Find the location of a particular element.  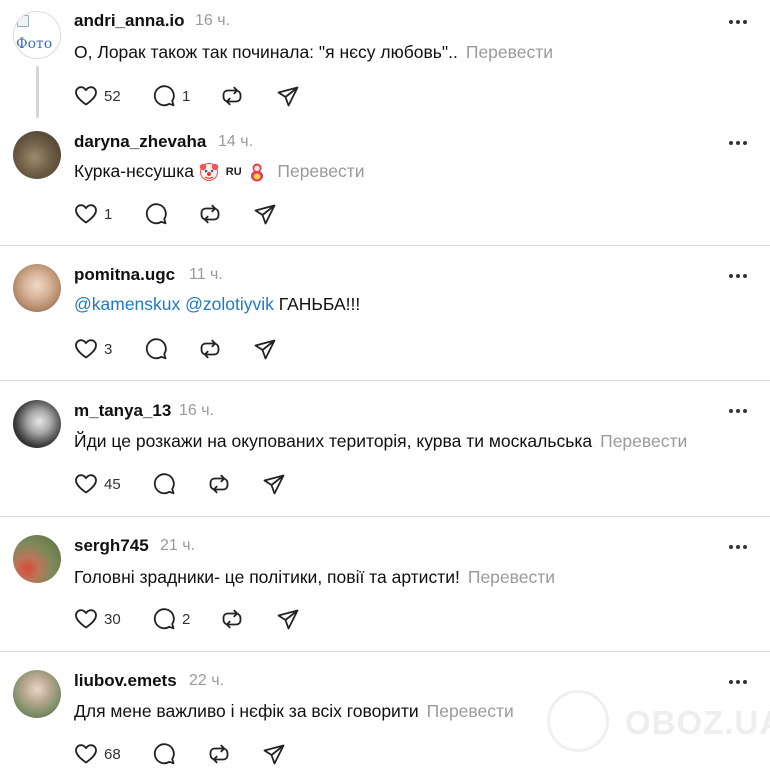

timestamp: 21 ч. is located at coordinates (177, 546).